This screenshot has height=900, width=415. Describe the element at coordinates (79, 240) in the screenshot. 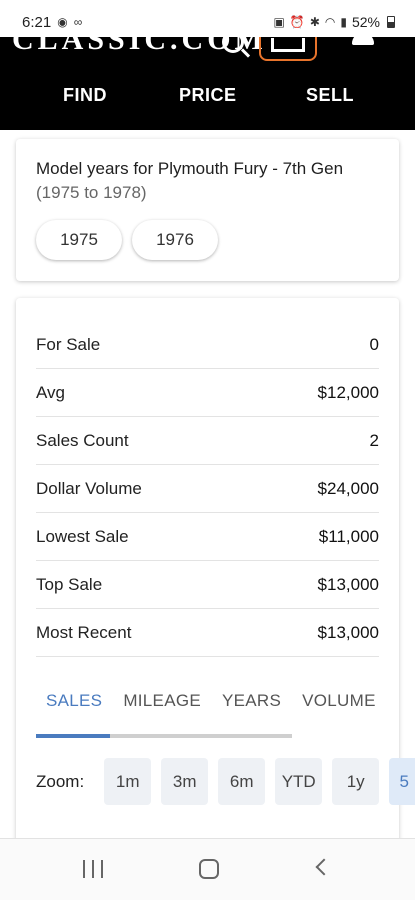

I see `year-pill-1975: 1975` at that location.